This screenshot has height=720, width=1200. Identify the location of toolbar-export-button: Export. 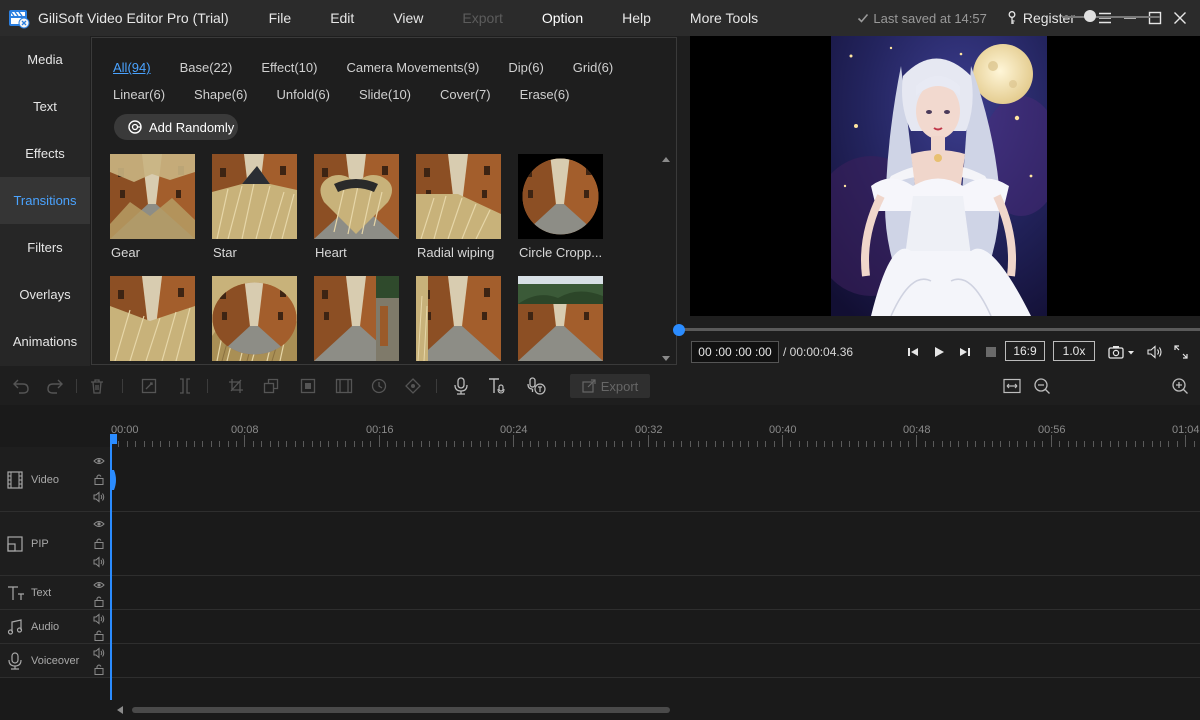
(610, 386).